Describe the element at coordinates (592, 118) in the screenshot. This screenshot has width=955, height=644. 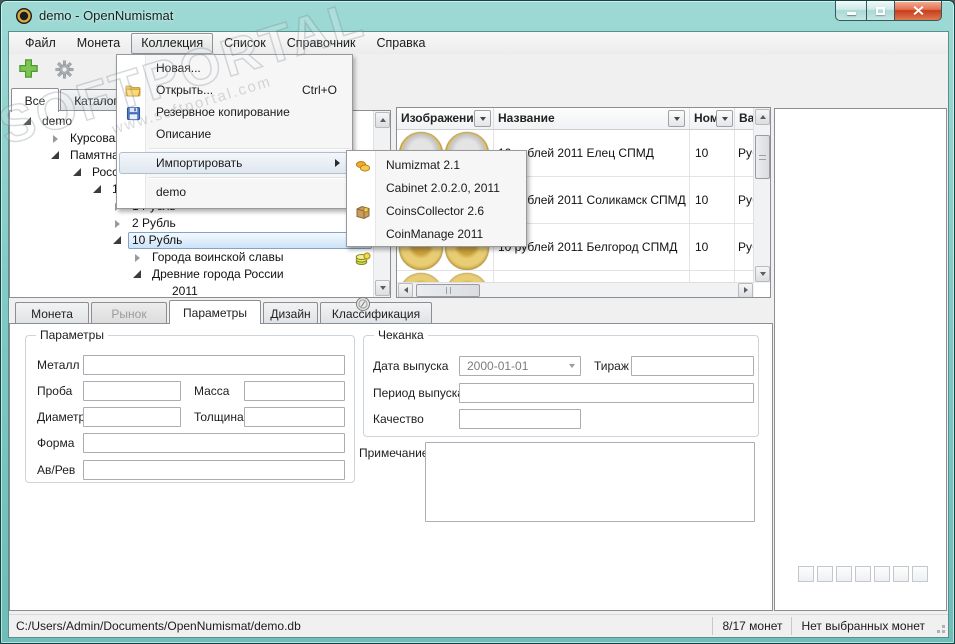
I see `column-name: Название` at that location.